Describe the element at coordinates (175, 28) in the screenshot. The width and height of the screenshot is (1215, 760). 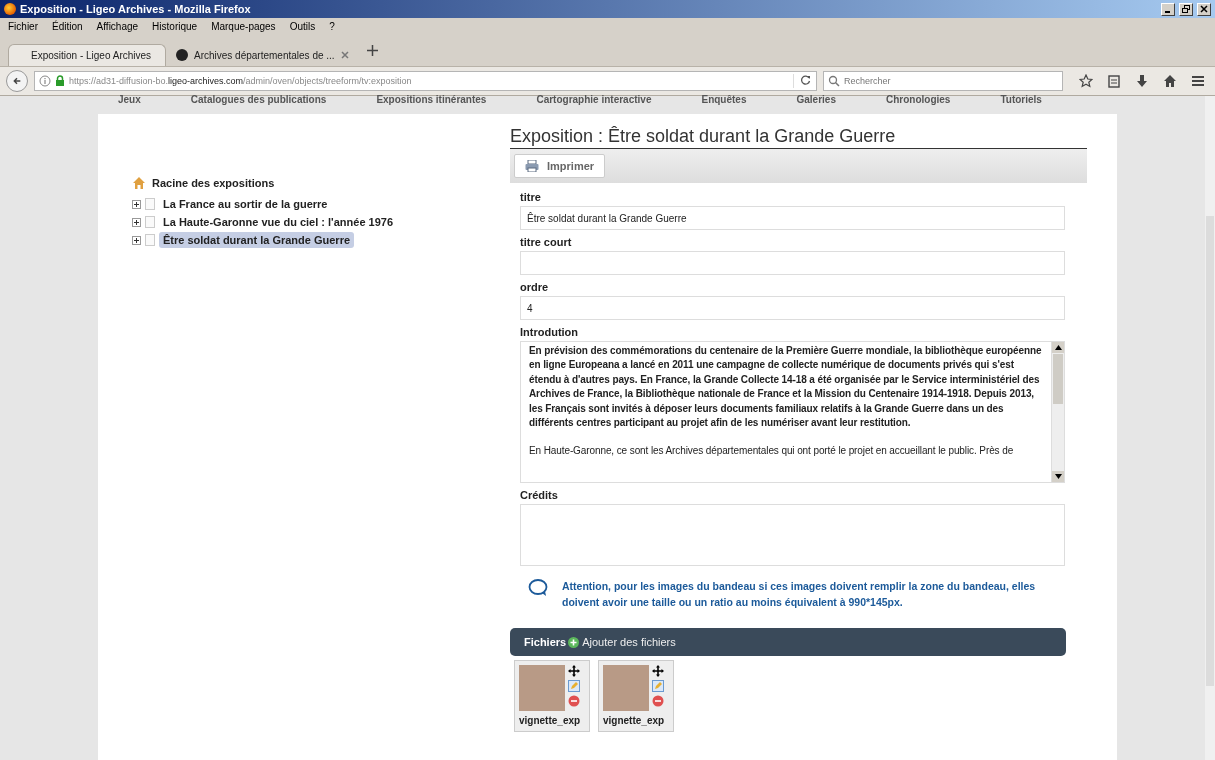
I see `menu-item: Historique` at that location.